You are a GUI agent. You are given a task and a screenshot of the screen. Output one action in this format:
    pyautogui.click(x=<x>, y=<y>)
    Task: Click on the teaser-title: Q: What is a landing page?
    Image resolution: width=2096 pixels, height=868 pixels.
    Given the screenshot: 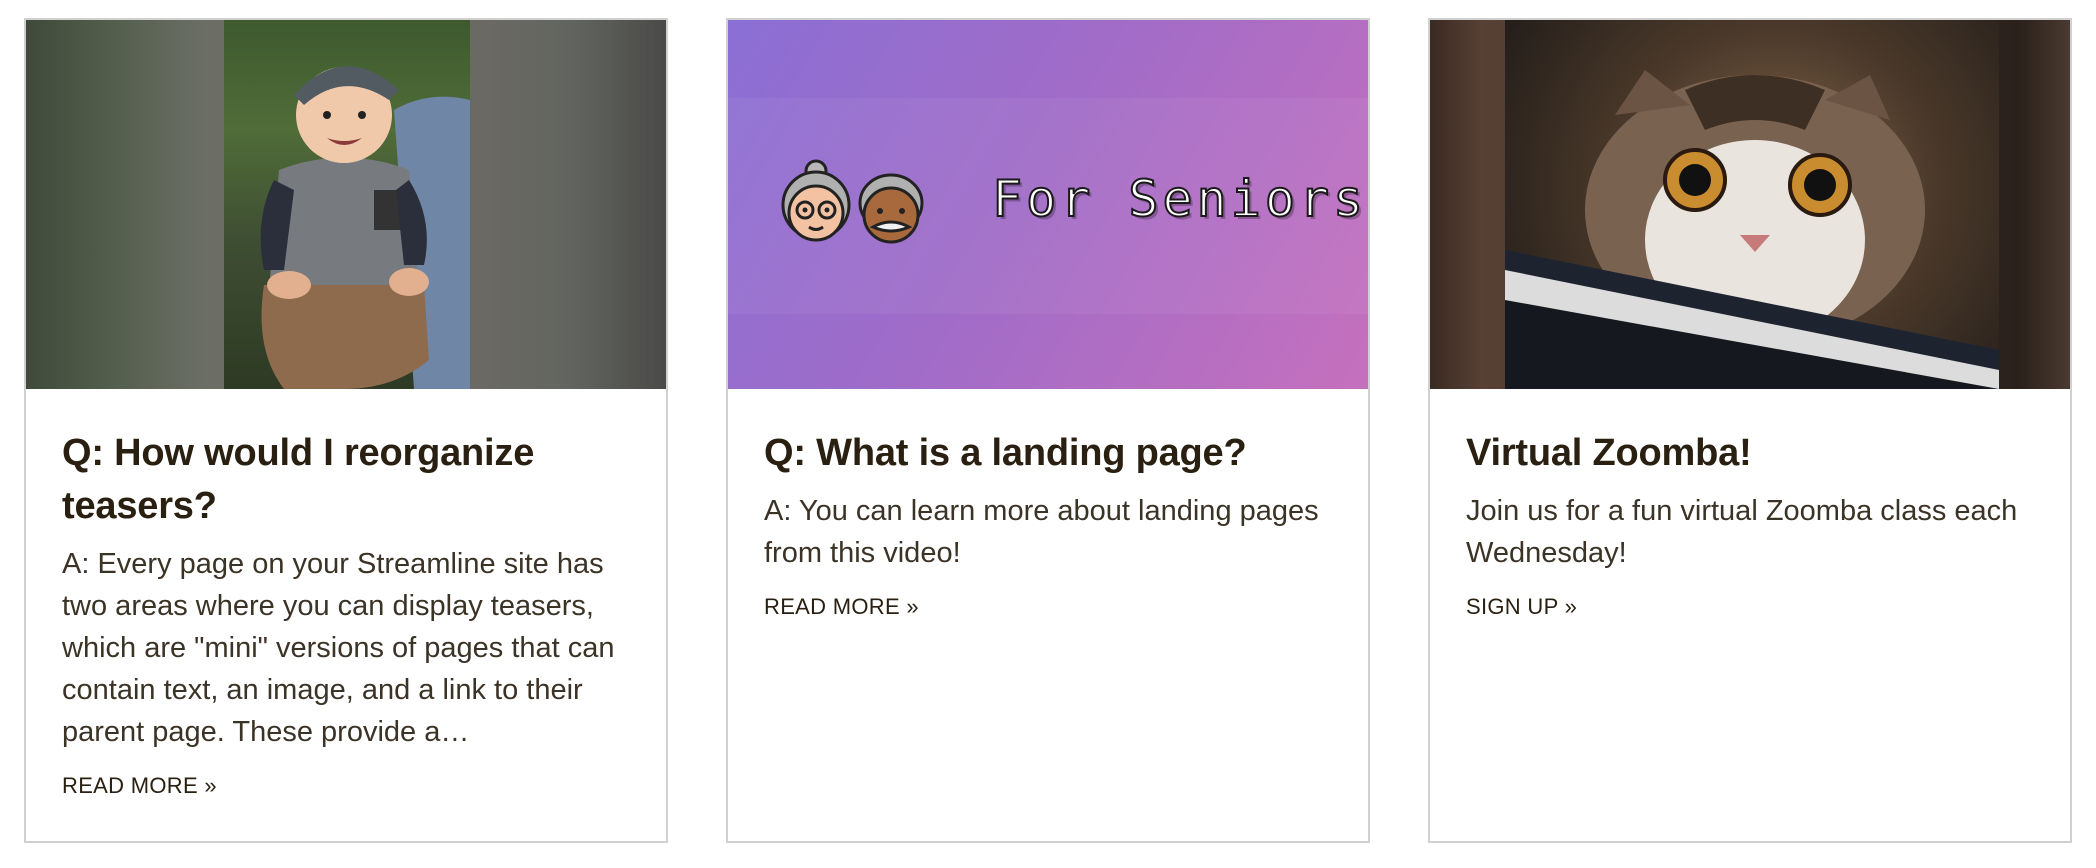 What is the action you would take?
    pyautogui.click(x=1048, y=453)
    